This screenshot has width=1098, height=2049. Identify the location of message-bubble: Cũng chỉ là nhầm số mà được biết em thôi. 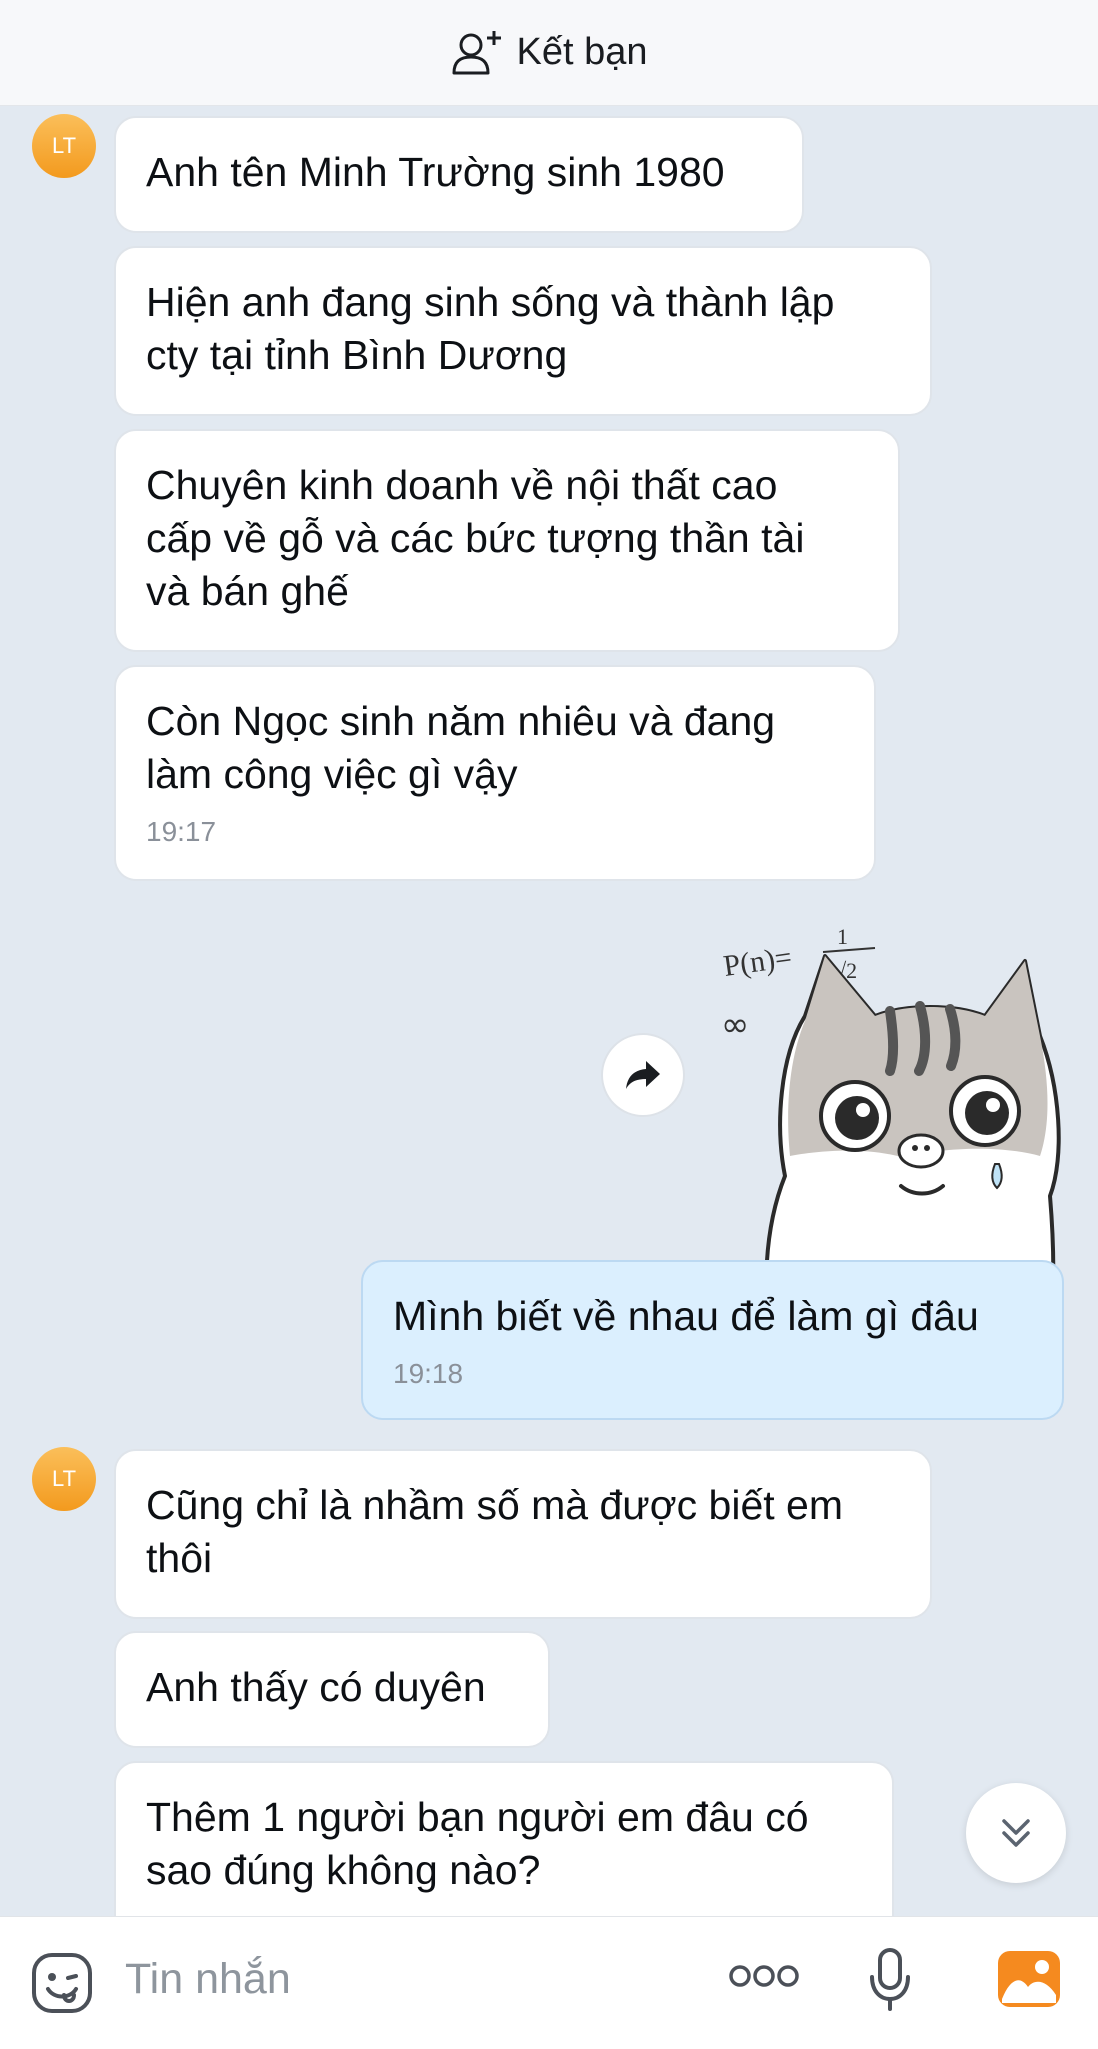
(523, 1534).